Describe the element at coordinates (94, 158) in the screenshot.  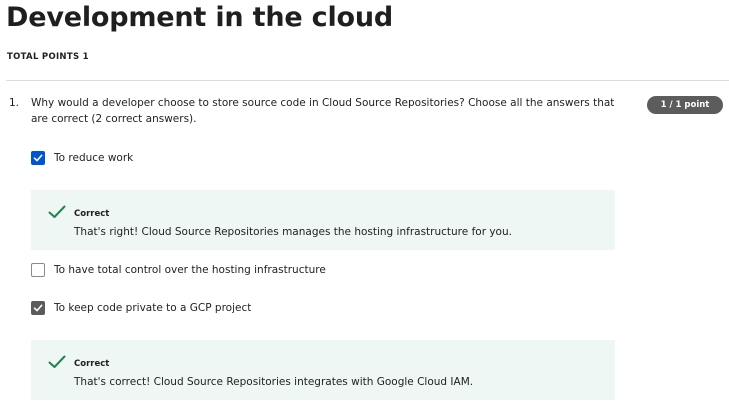
I see `option-label: To reduce work` at that location.